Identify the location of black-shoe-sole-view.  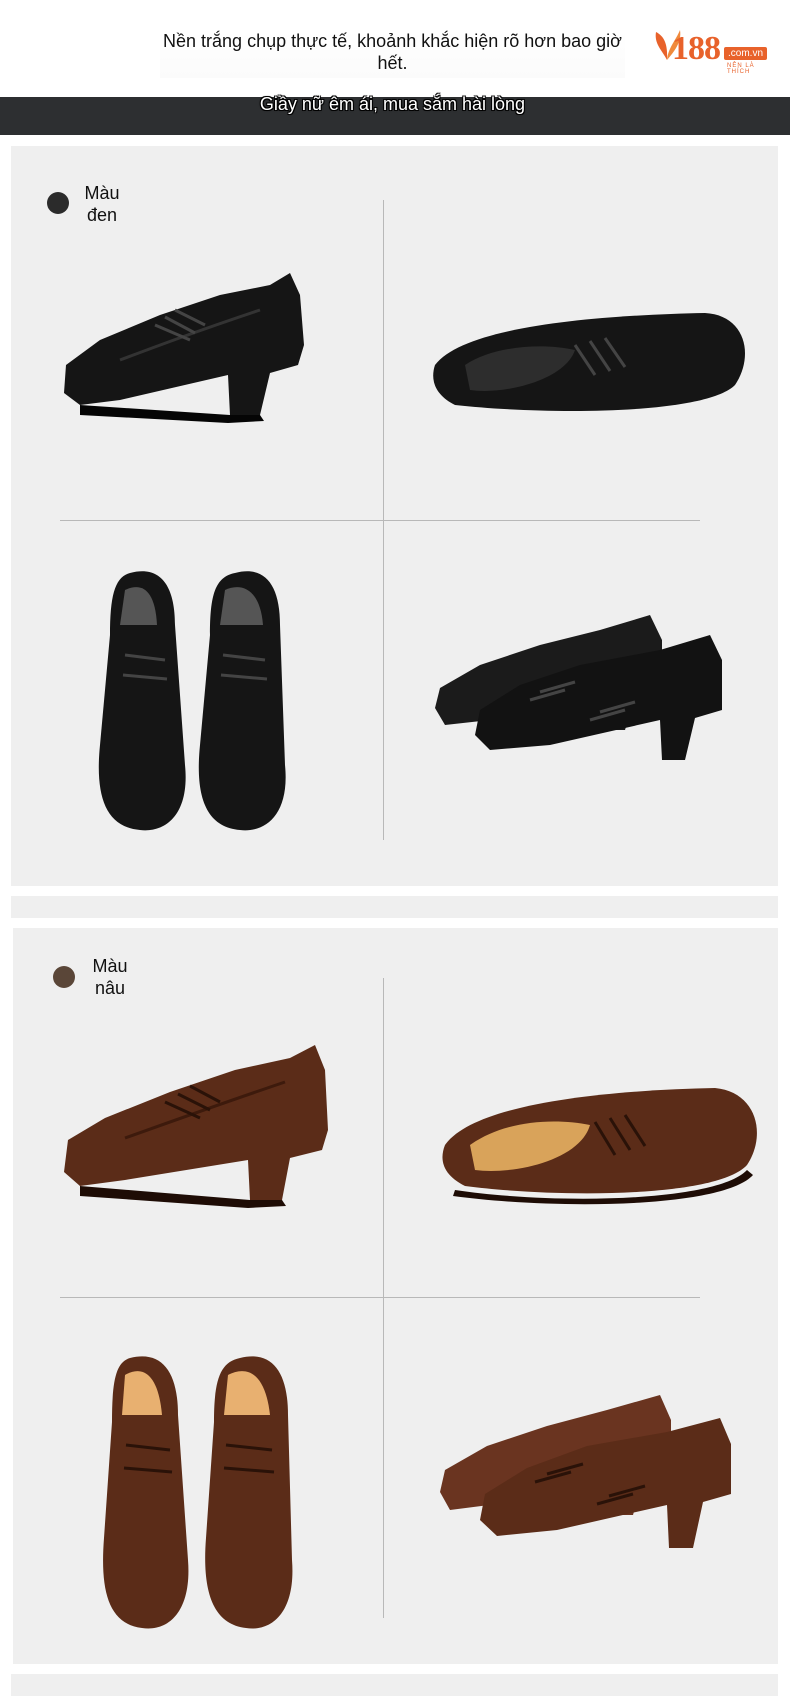
(590, 365).